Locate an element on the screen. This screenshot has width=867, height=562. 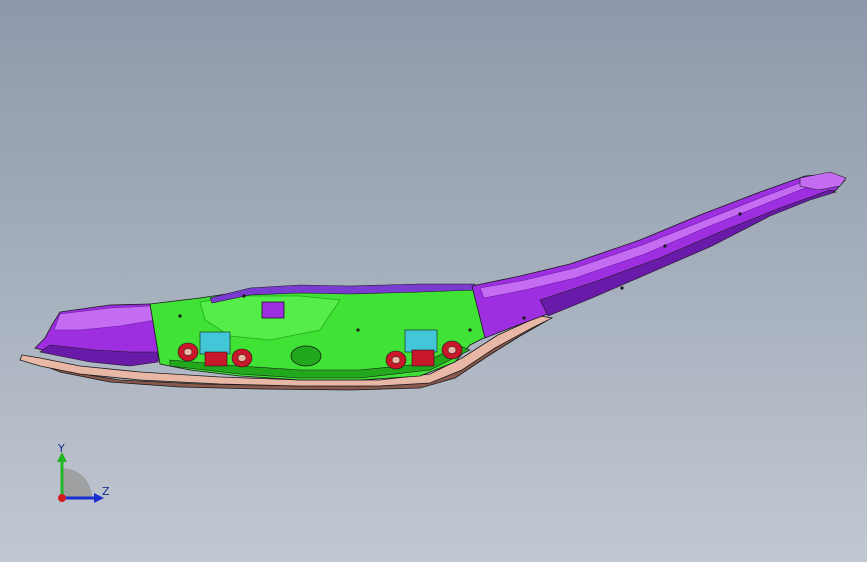
round-hole is located at coordinates (306, 356).